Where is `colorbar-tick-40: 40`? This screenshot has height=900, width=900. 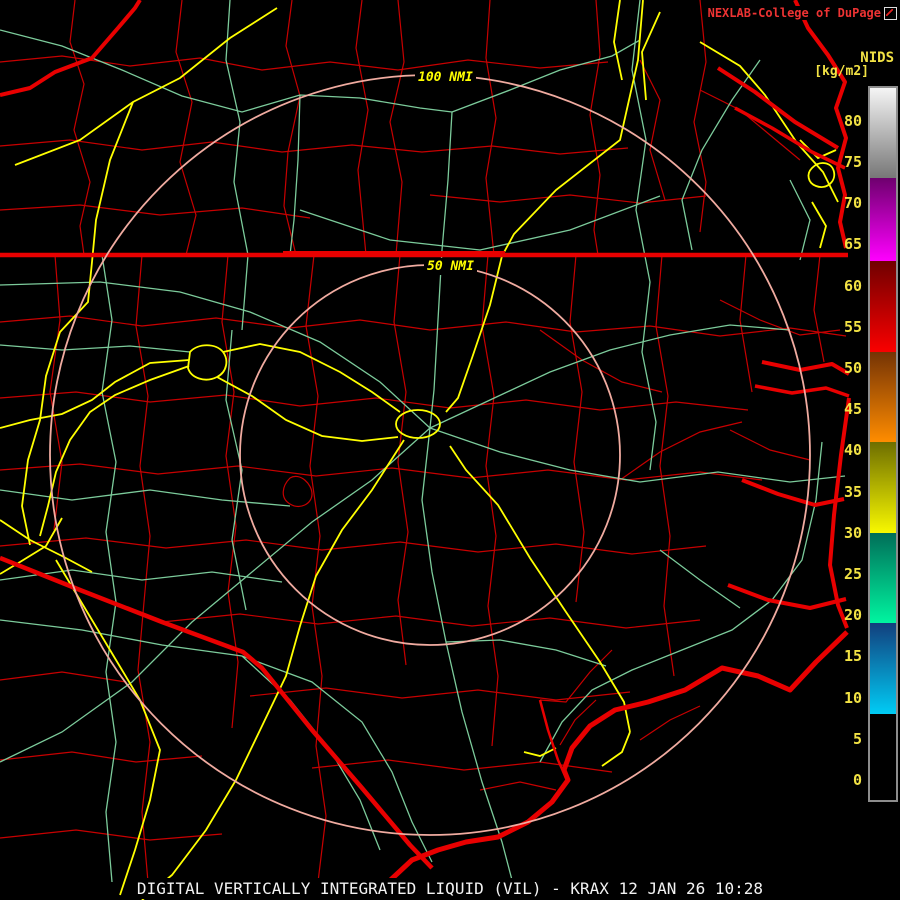 colorbar-tick-40: 40 is located at coordinates (852, 450).